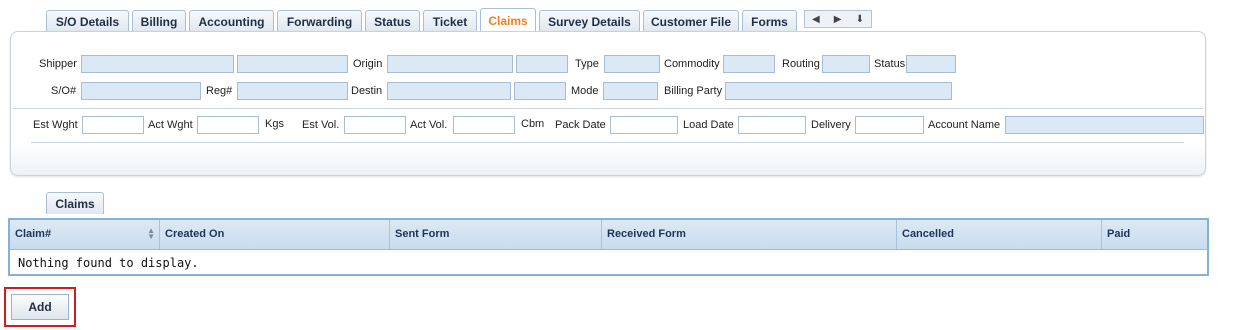  Describe the element at coordinates (999, 234) in the screenshot. I see `column-cancelled: Cancelled` at that location.